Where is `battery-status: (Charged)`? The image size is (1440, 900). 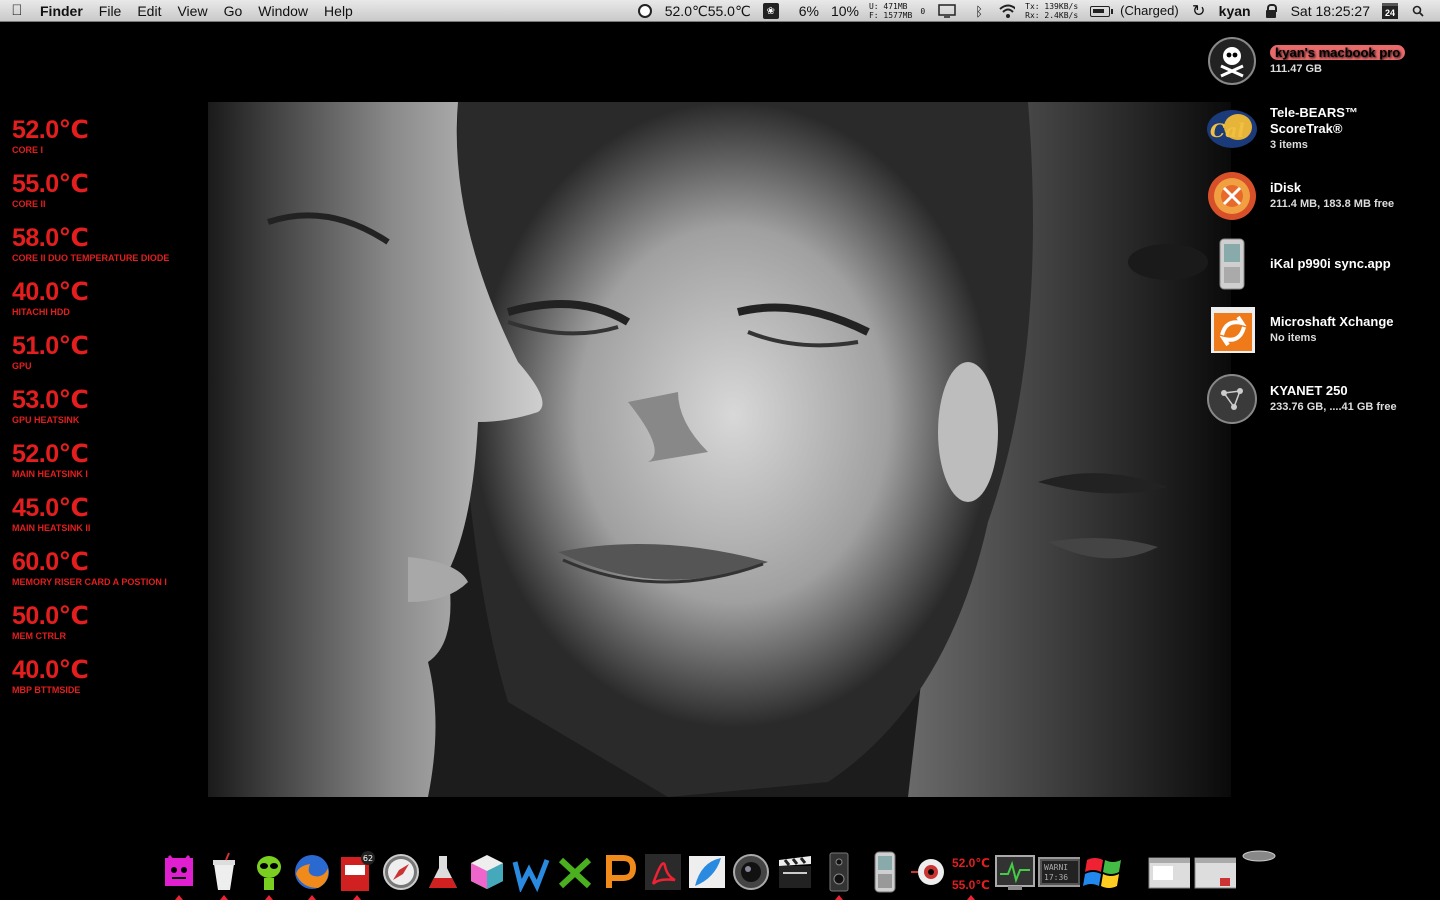 battery-status: (Charged) is located at coordinates (1149, 11).